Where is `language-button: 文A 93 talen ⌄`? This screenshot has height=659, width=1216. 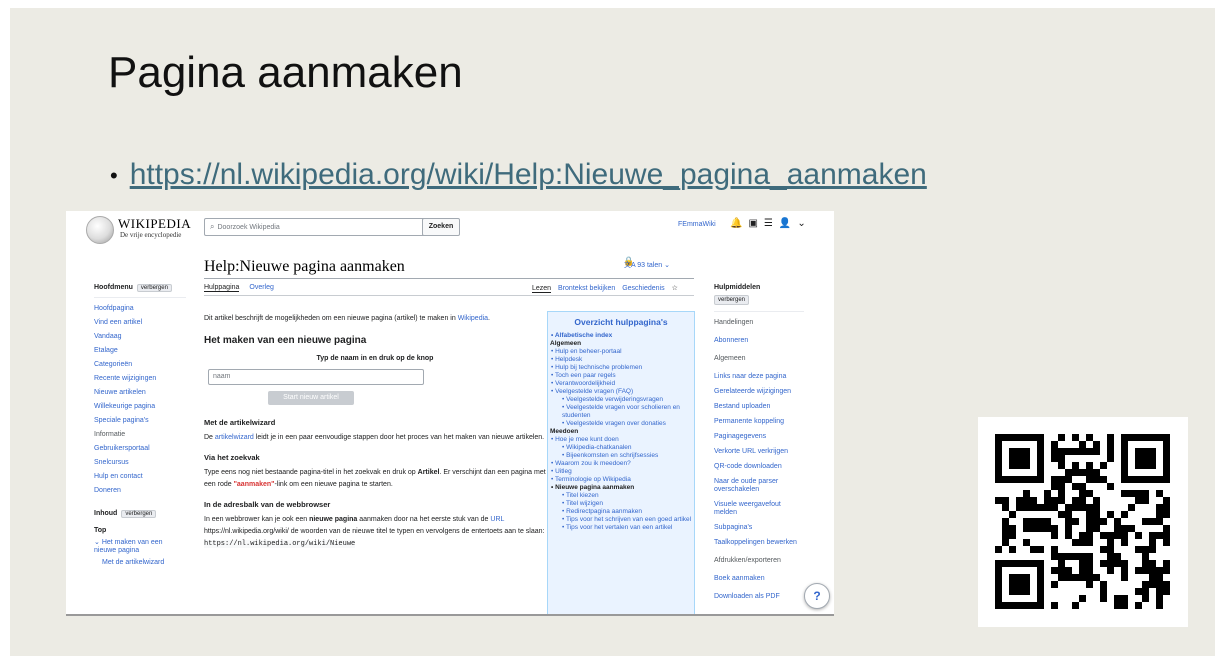 language-button: 文A 93 talen ⌄ is located at coordinates (647, 265).